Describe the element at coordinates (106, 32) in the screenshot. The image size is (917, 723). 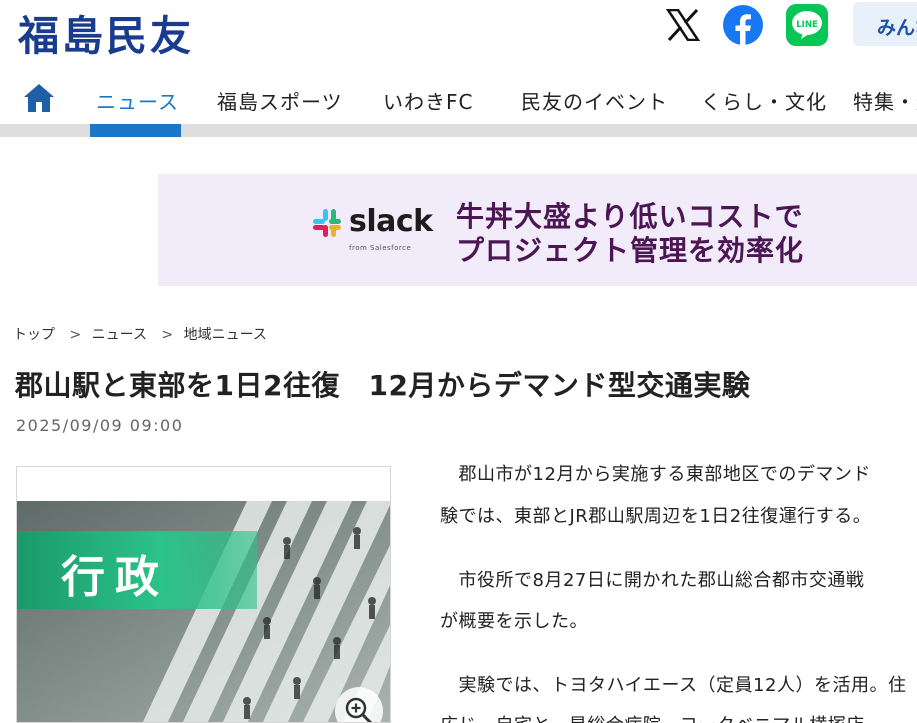
I see `site-logo: 福島民友` at that location.